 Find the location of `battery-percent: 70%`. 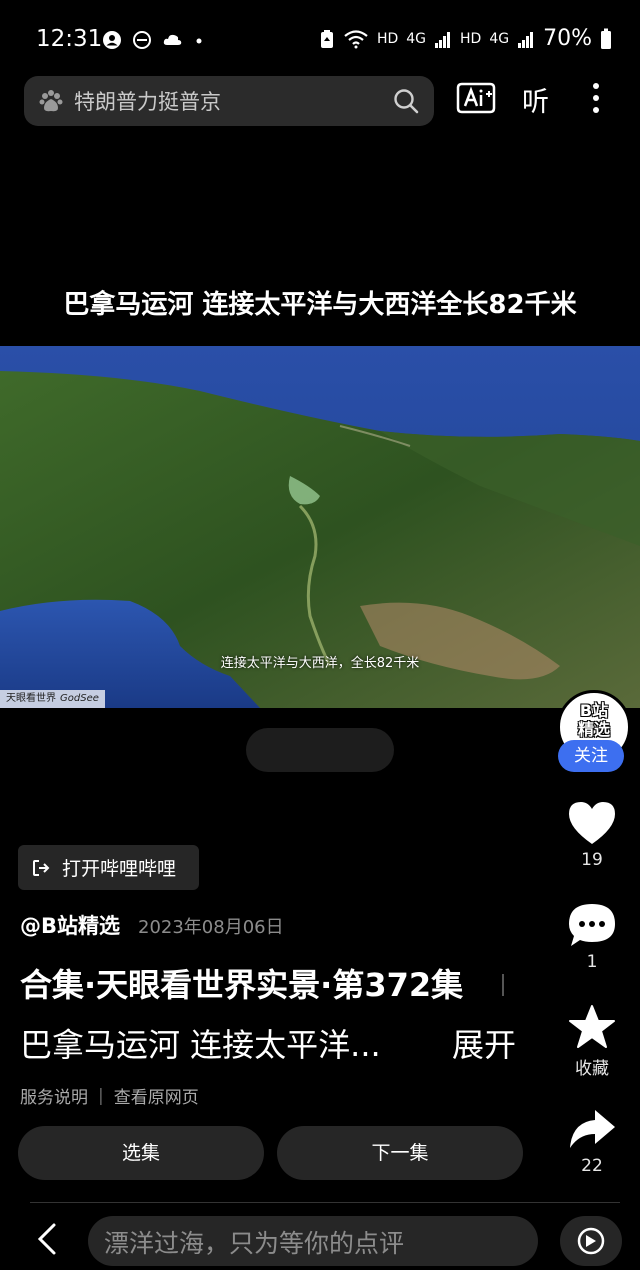

battery-percent: 70% is located at coordinates (567, 38).